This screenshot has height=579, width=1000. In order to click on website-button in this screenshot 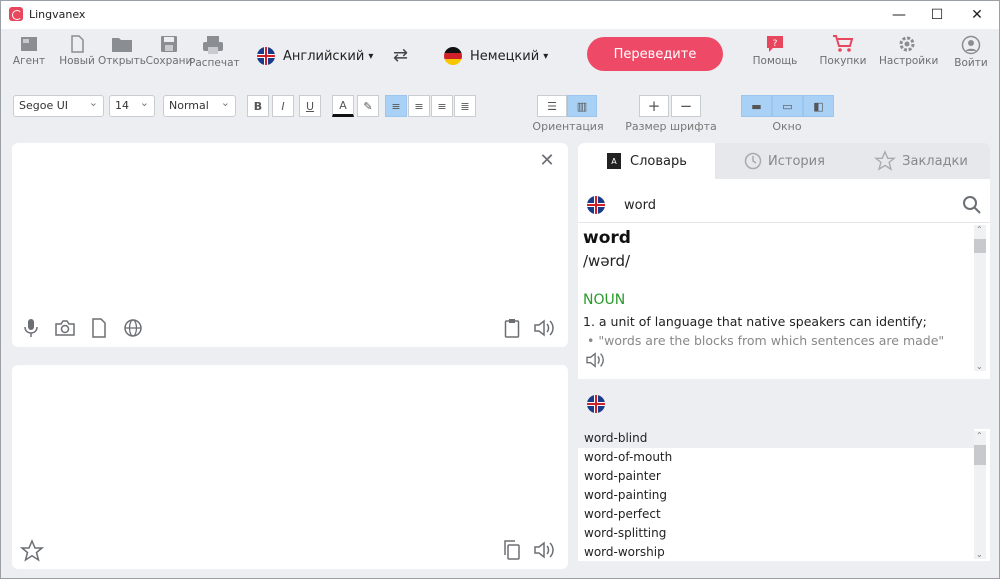, I will do `click(133, 328)`.